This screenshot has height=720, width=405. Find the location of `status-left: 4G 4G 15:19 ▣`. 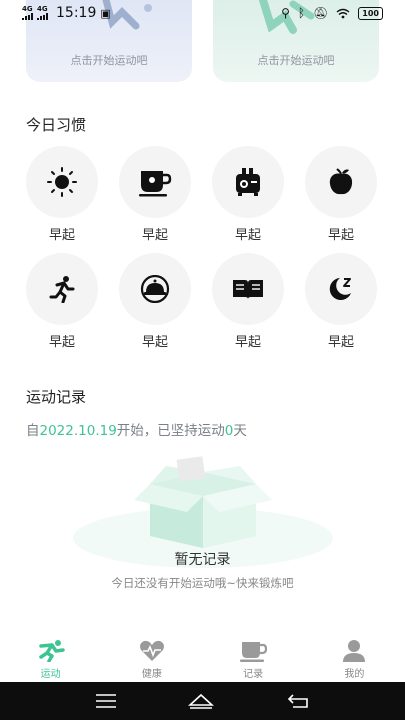

status-left: 4G 4G 15:19 ▣ is located at coordinates (66, 13).